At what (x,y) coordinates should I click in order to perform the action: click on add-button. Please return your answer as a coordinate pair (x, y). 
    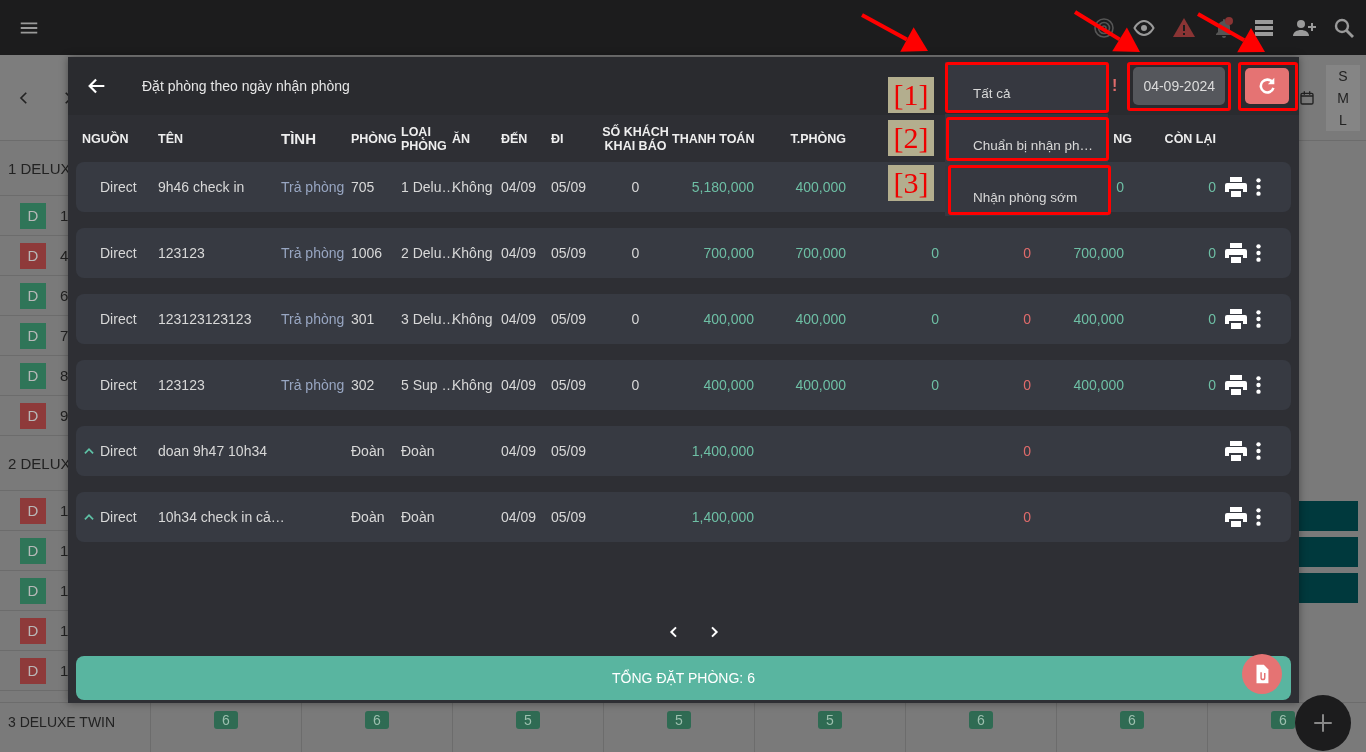
    Looking at the image, I should click on (1323, 723).